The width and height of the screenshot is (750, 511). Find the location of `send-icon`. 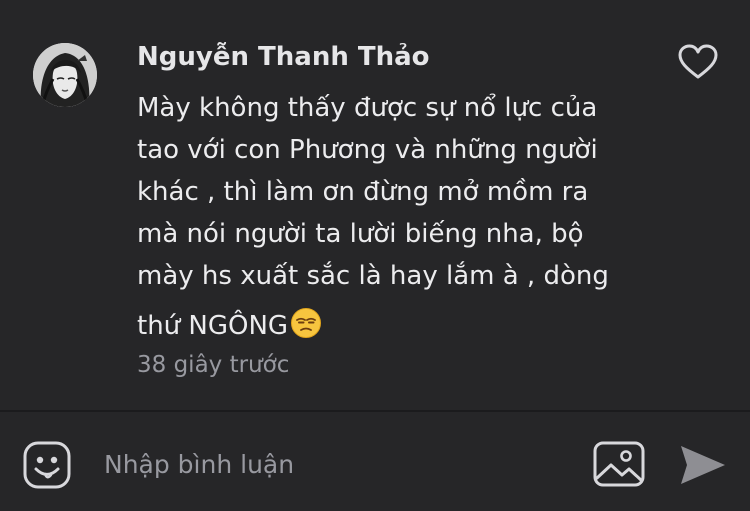

send-icon is located at coordinates (703, 465).